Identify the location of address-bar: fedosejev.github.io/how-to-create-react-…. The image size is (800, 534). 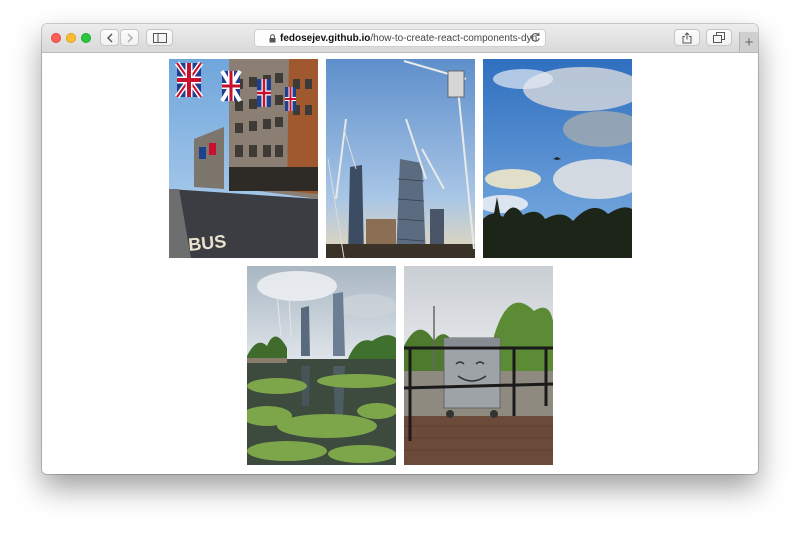
(400, 38).